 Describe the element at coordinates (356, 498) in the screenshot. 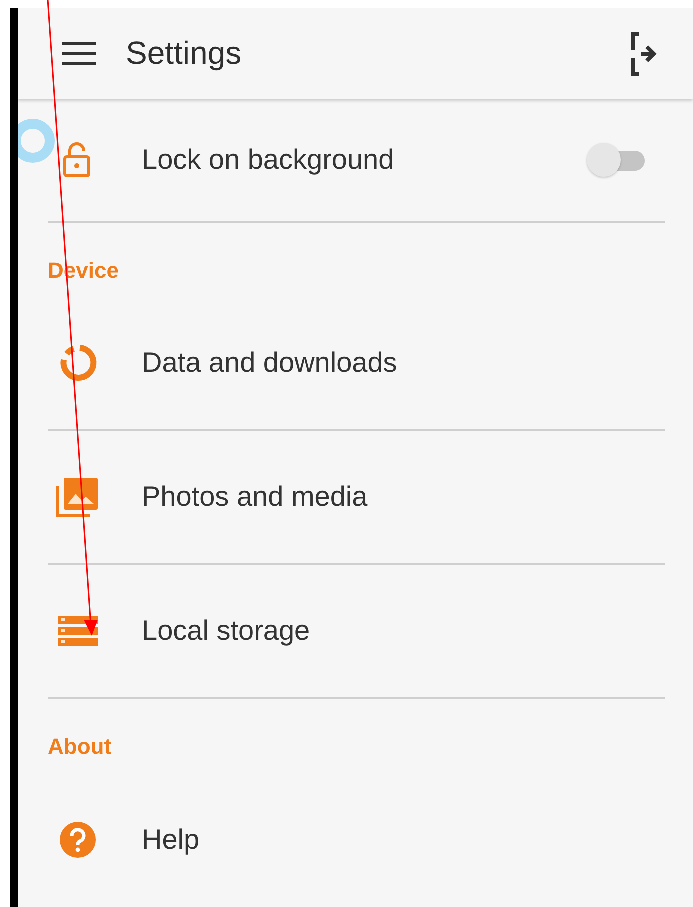

I see `settings-item: Photos and media` at that location.